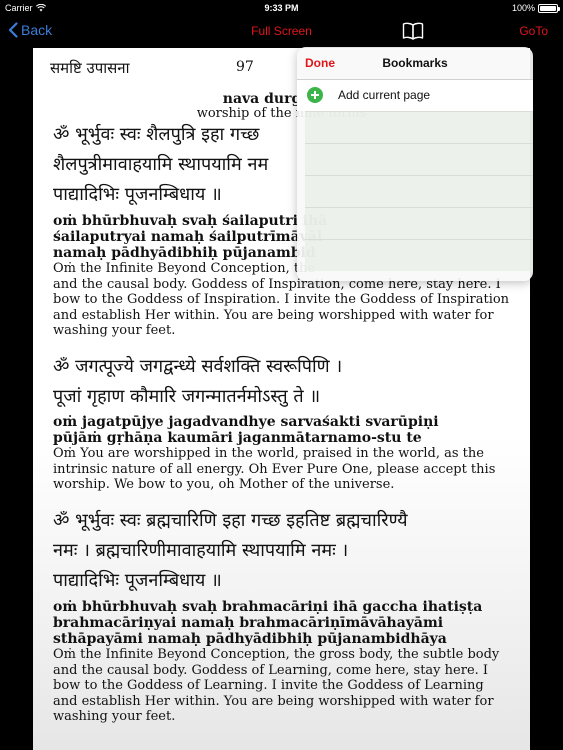  I want to click on page-section-title: समष्टि उपासना, so click(90, 68).